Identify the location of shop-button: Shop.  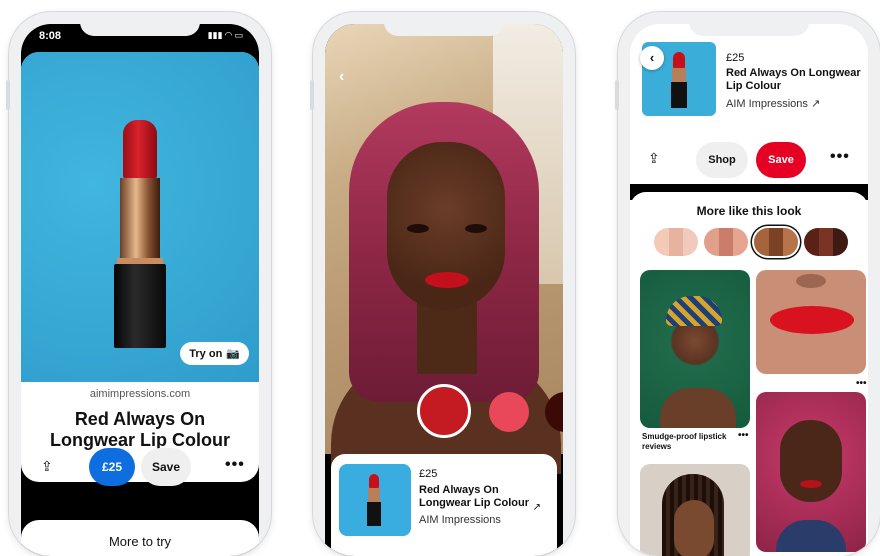
(722, 160).